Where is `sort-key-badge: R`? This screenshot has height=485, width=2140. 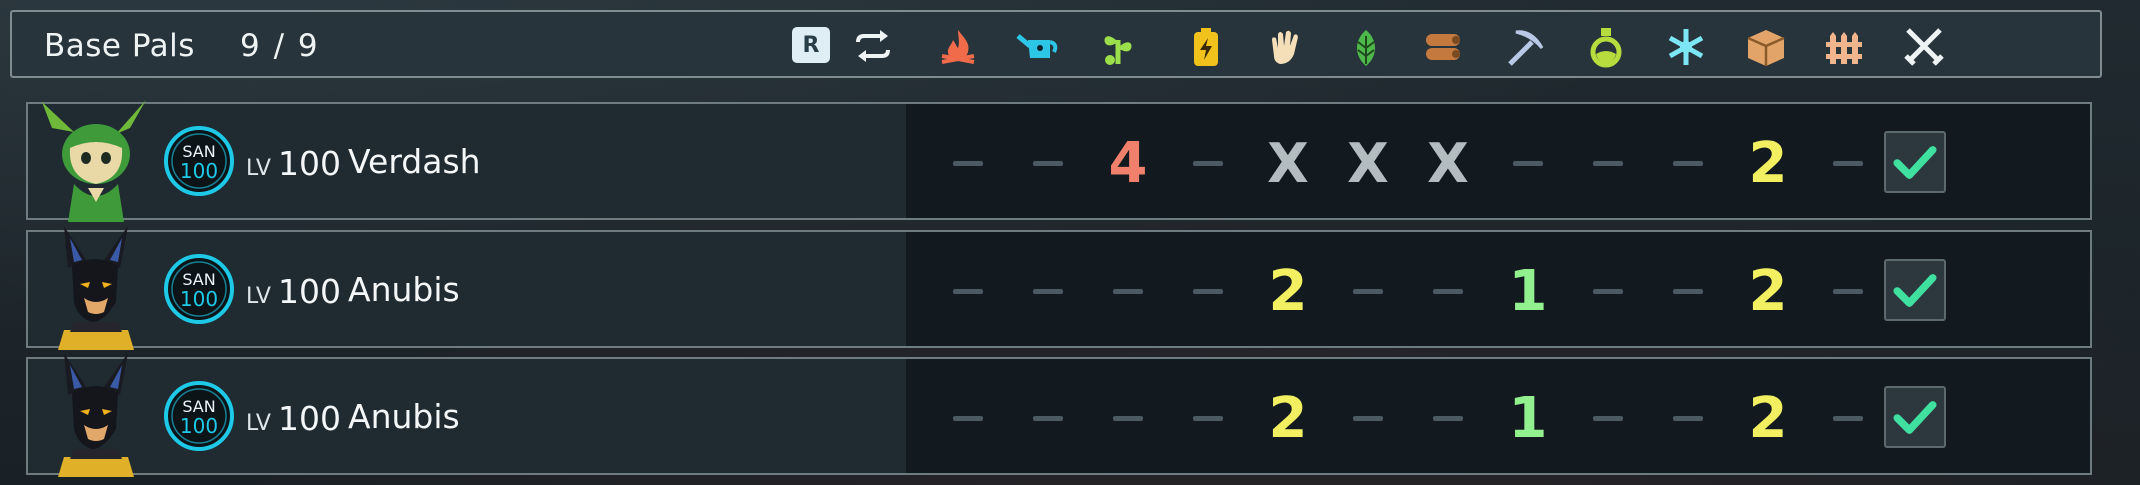
sort-key-badge: R is located at coordinates (811, 45).